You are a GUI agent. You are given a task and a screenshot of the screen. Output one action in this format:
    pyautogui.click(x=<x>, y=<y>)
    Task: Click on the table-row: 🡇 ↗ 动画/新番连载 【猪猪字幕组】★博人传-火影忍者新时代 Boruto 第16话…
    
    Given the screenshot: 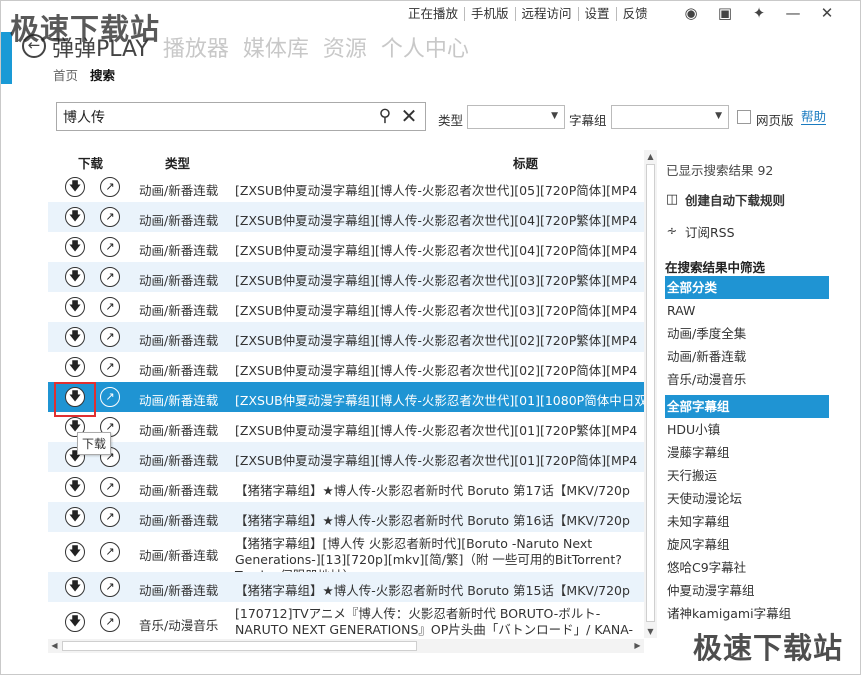 What is the action you would take?
    pyautogui.click(x=346, y=517)
    